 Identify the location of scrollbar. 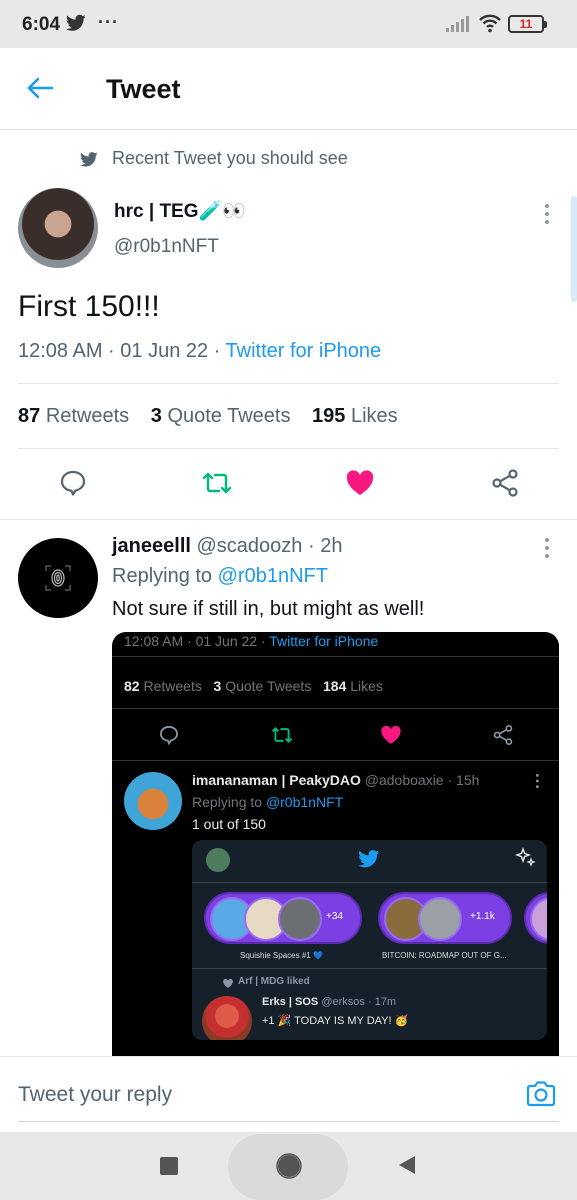
(574, 249).